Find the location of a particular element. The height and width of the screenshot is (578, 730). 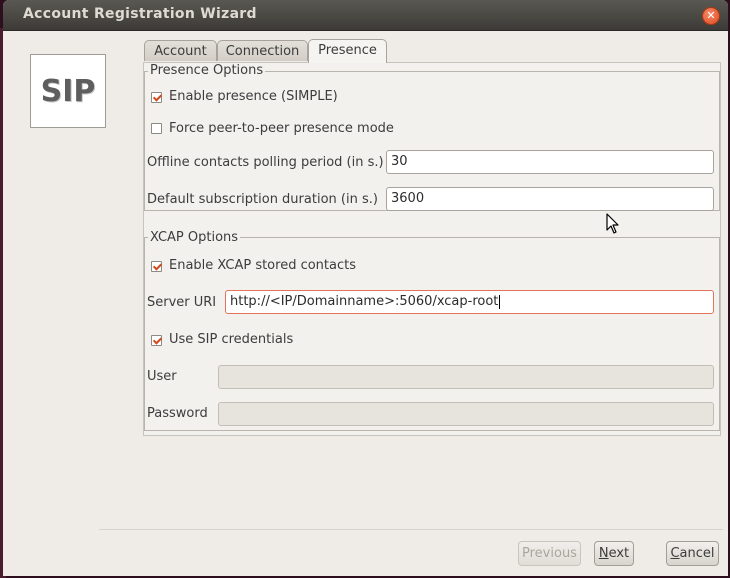

password-input is located at coordinates (466, 414).